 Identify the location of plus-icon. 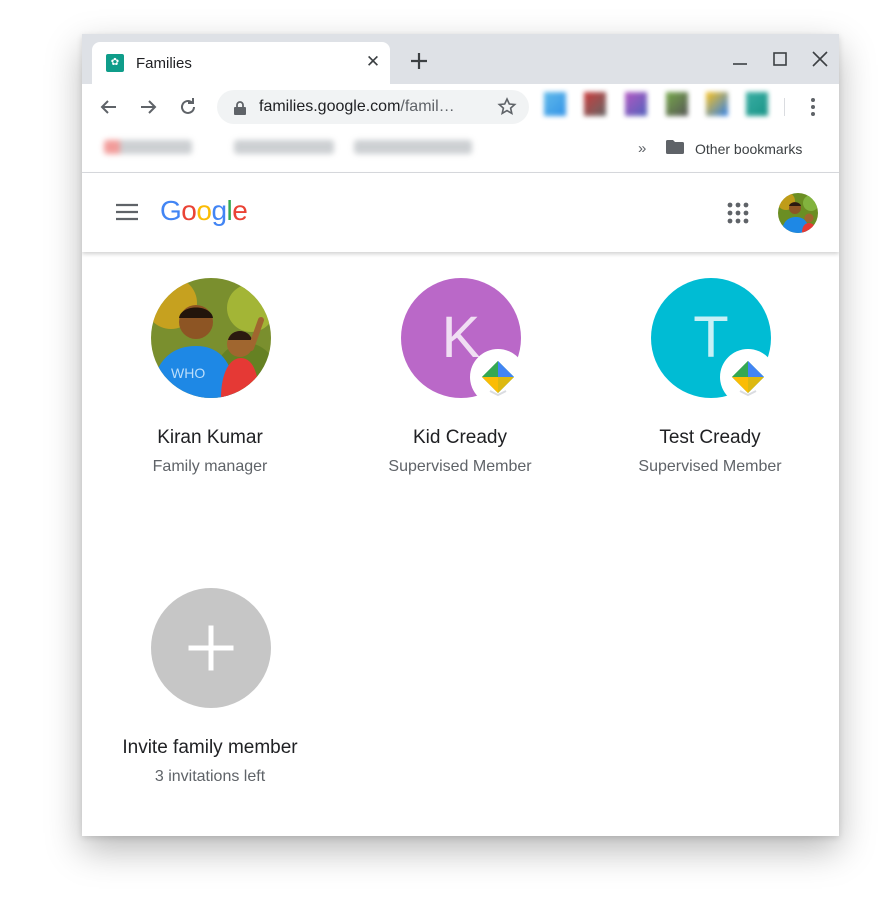
(211, 648).